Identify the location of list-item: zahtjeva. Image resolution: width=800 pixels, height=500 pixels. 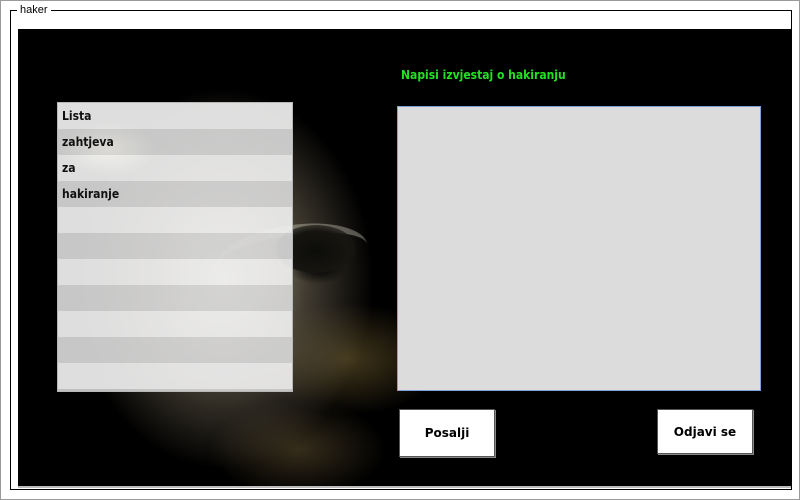
(175, 142).